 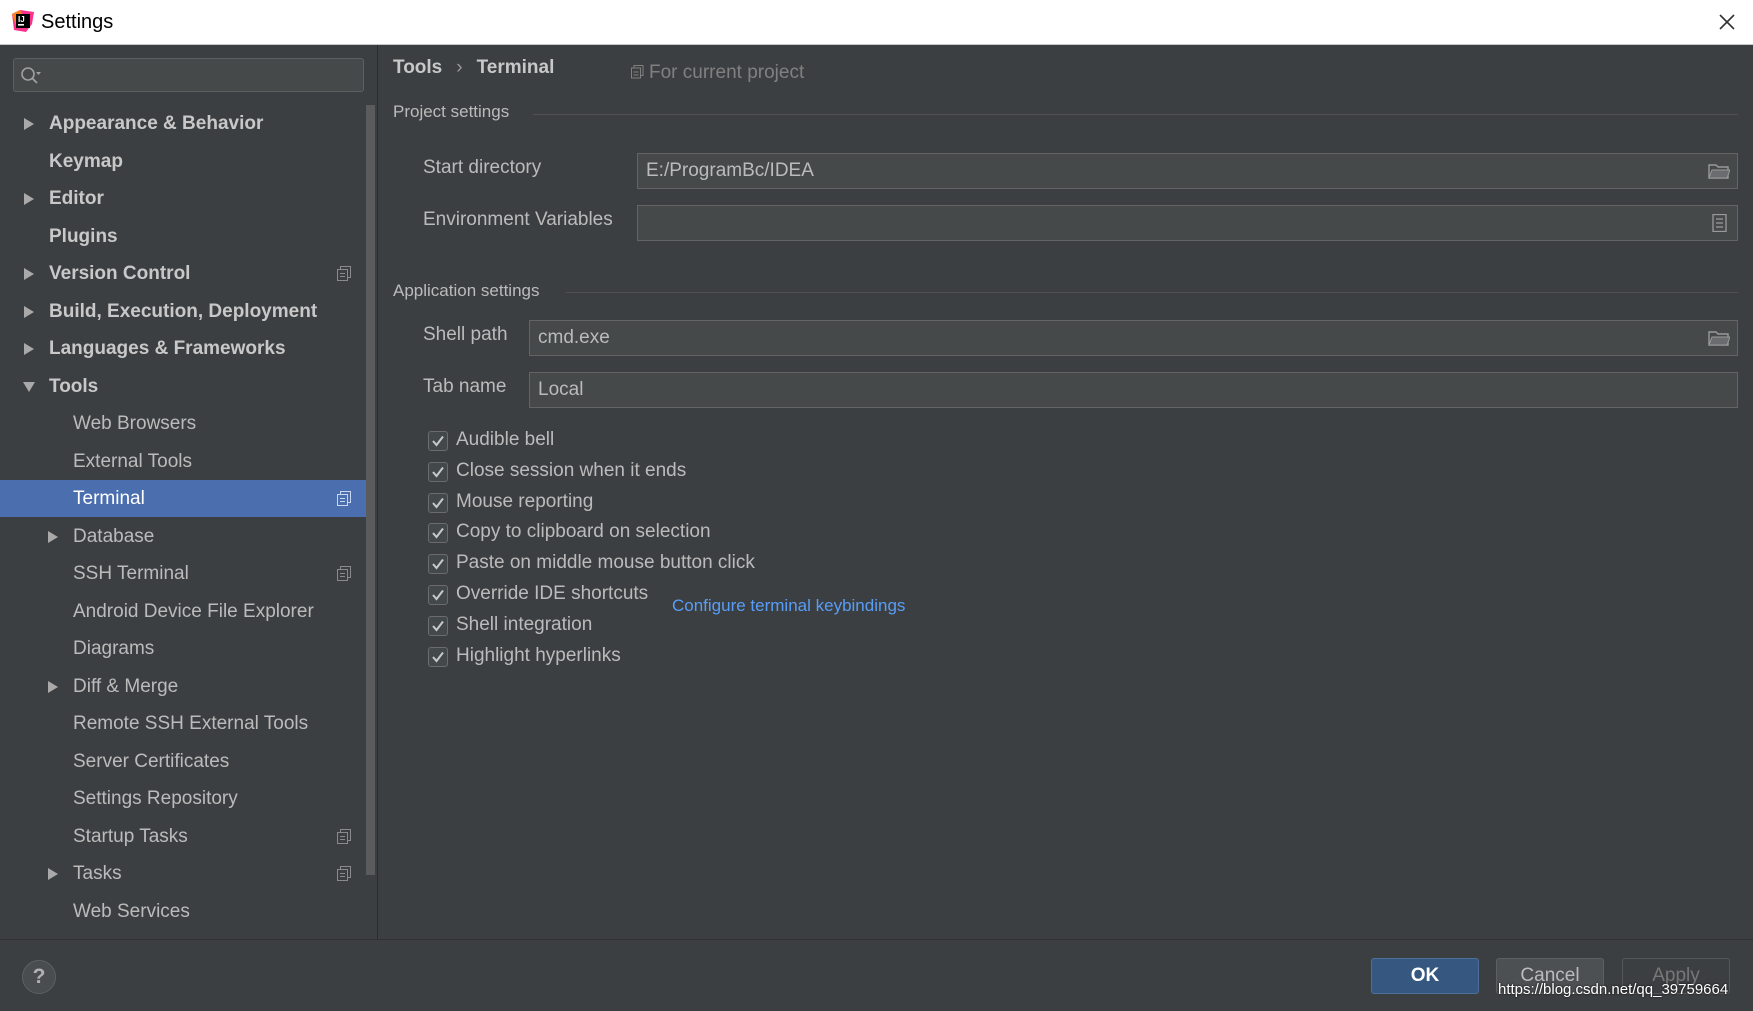 I want to click on shell-path-label: Shell path, so click(x=465, y=334).